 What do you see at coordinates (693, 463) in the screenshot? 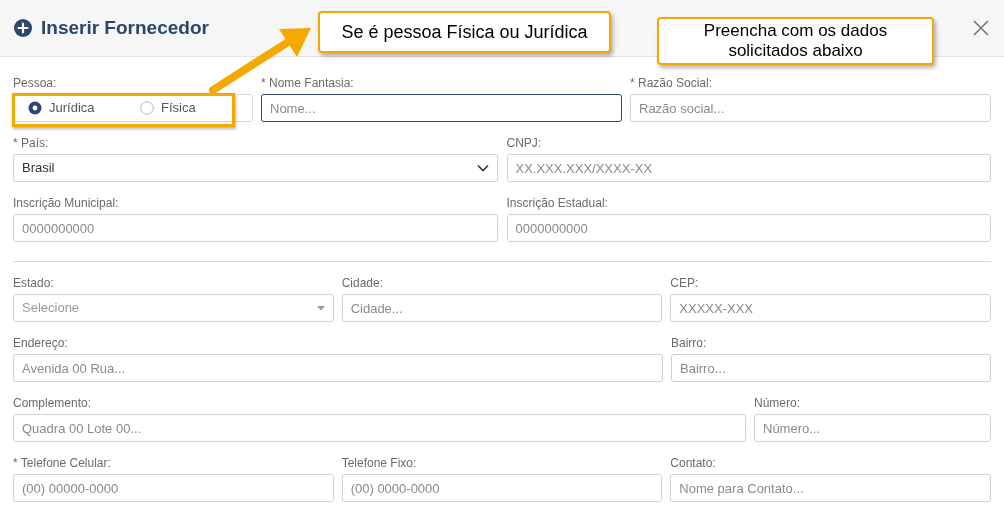
I see `field-label: Contato:` at bounding box center [693, 463].